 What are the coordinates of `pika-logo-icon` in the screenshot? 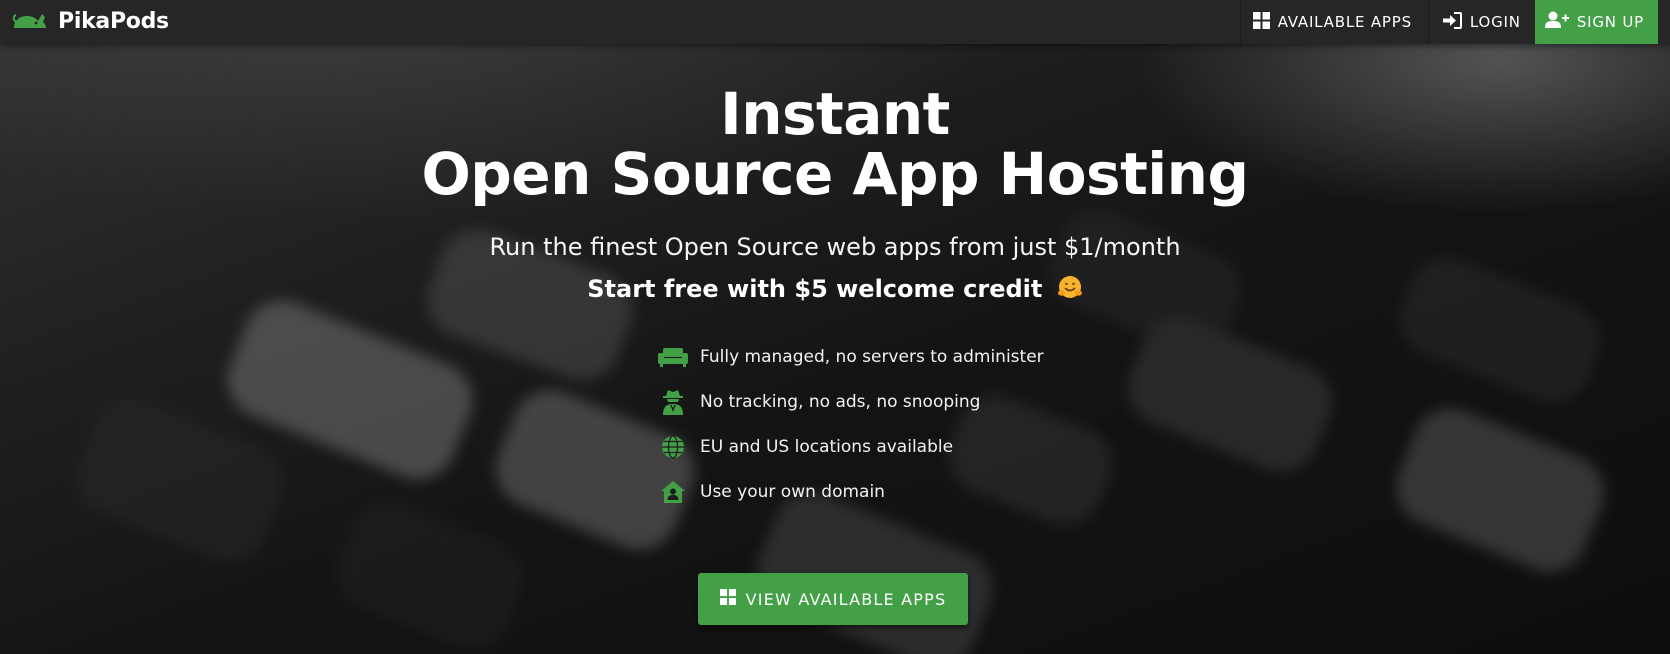 It's located at (30, 21).